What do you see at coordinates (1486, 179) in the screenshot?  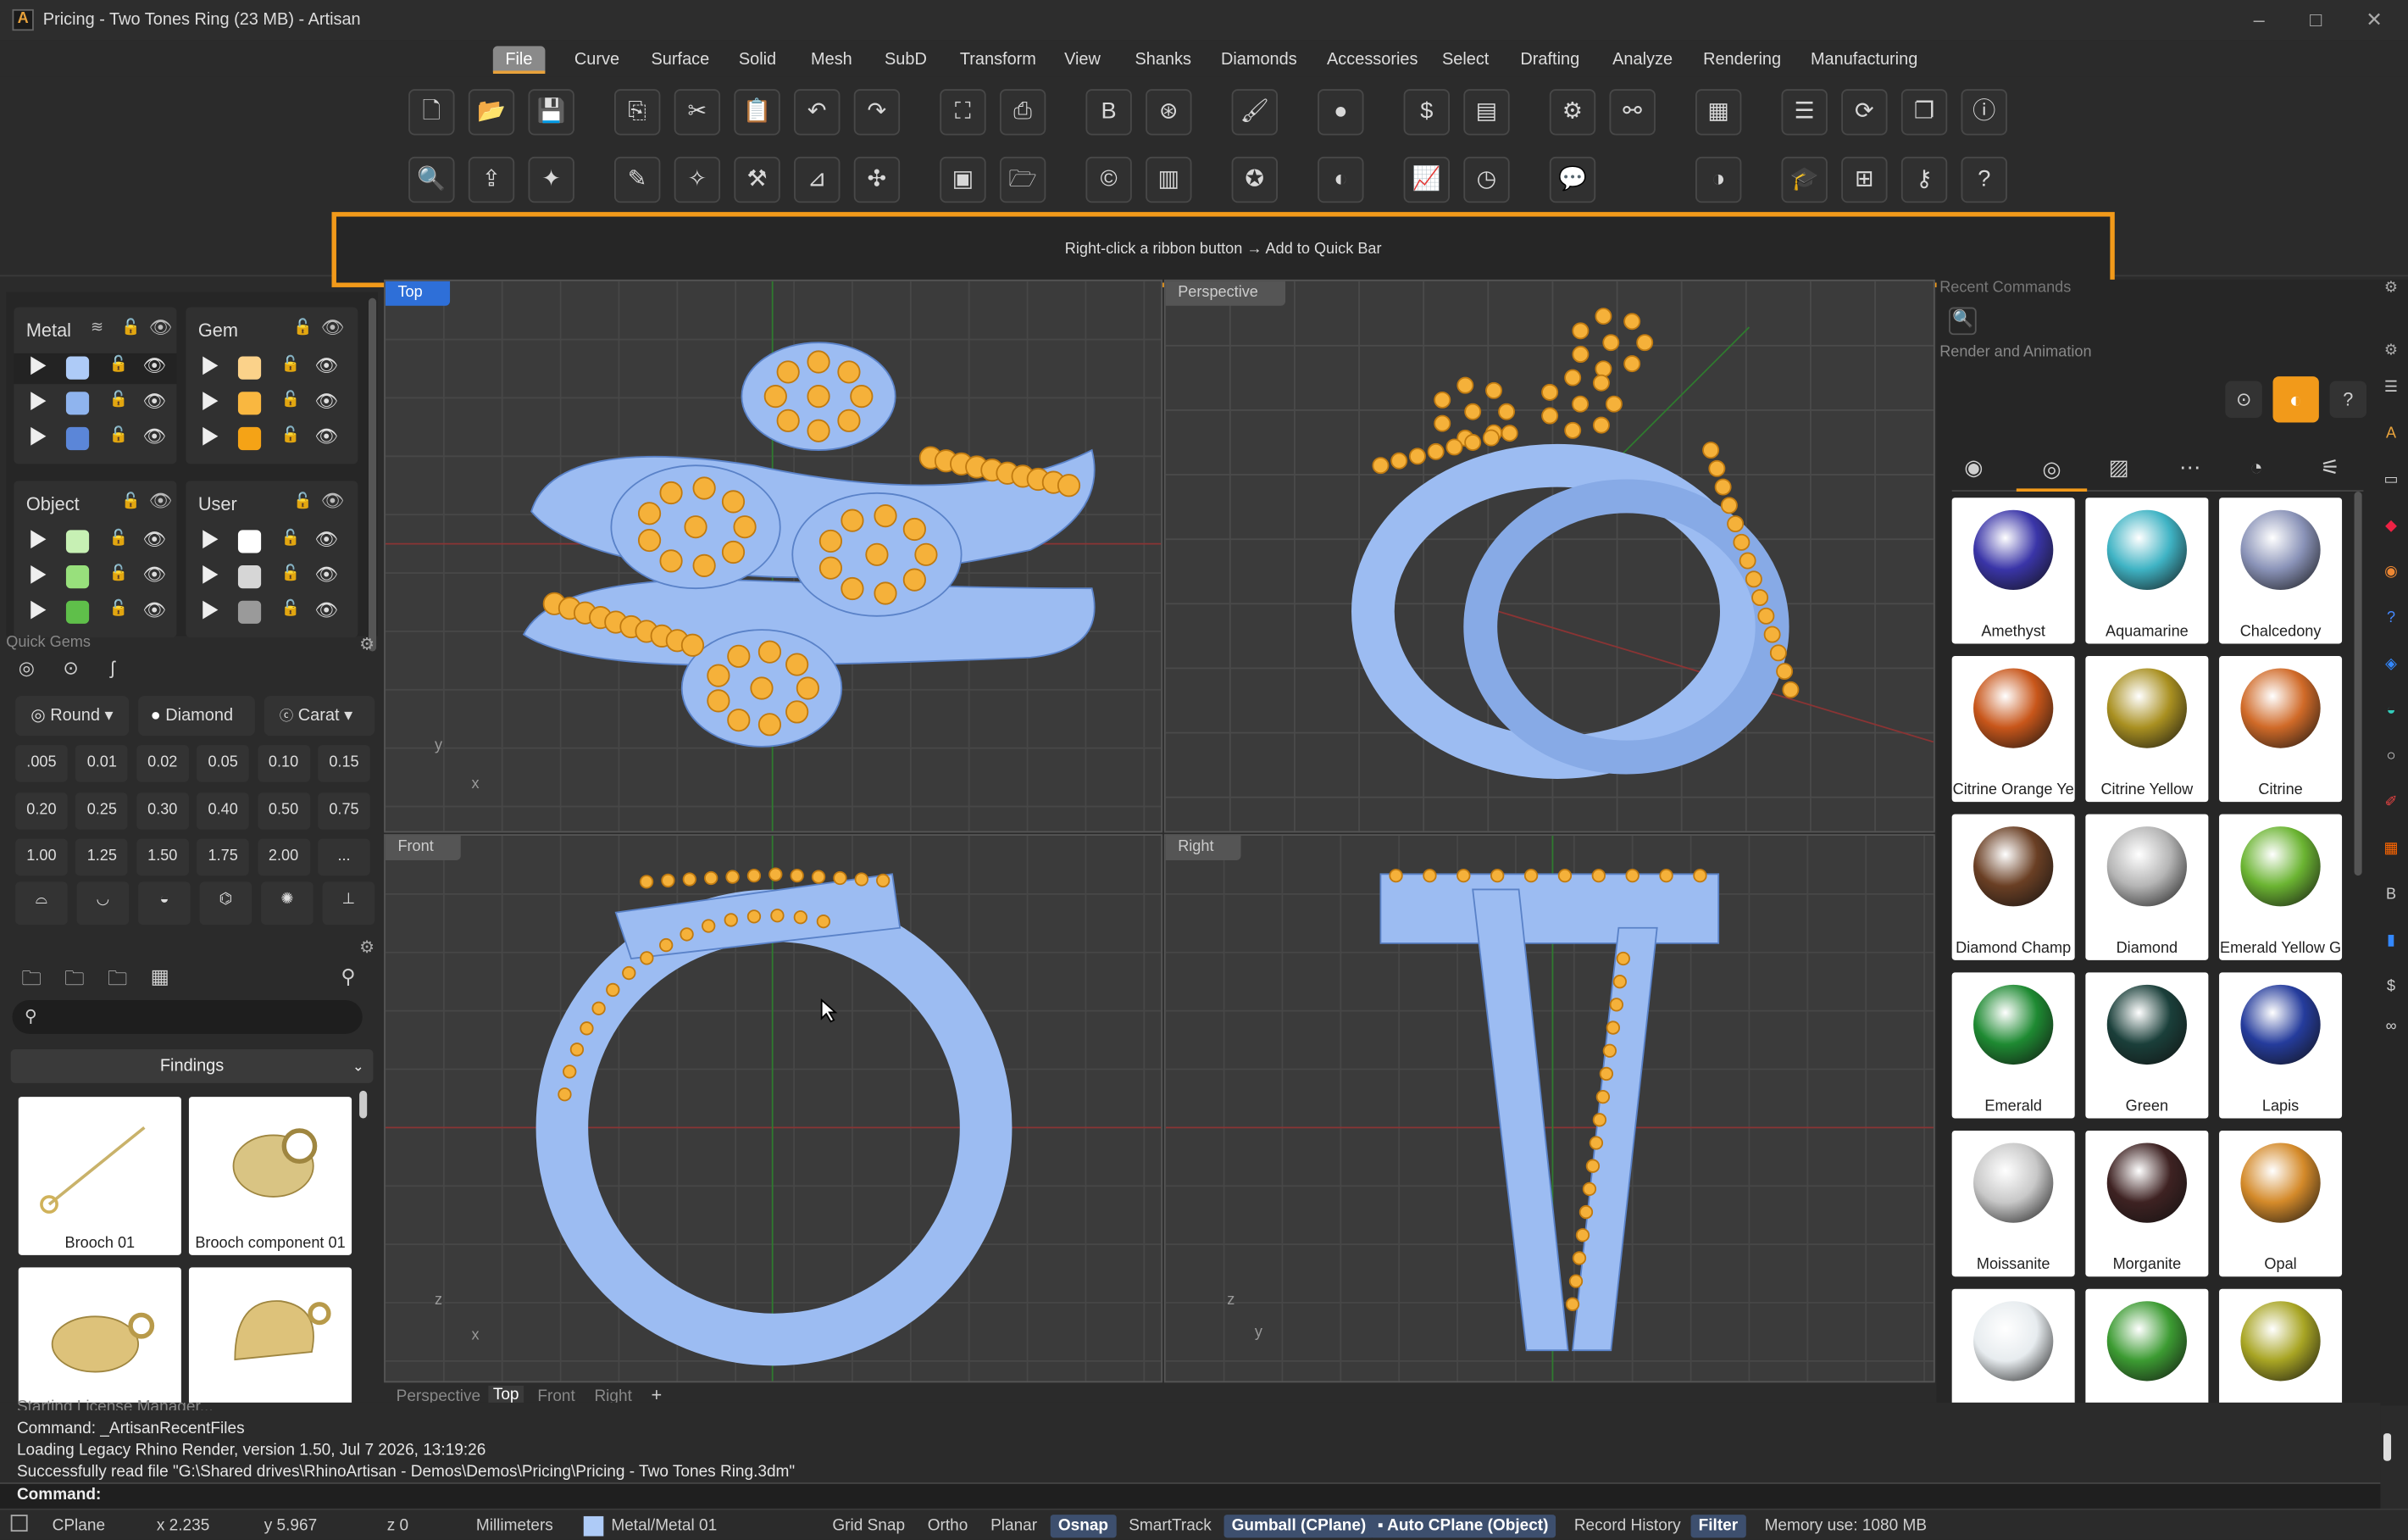 I see `clock-icon: ◷` at bounding box center [1486, 179].